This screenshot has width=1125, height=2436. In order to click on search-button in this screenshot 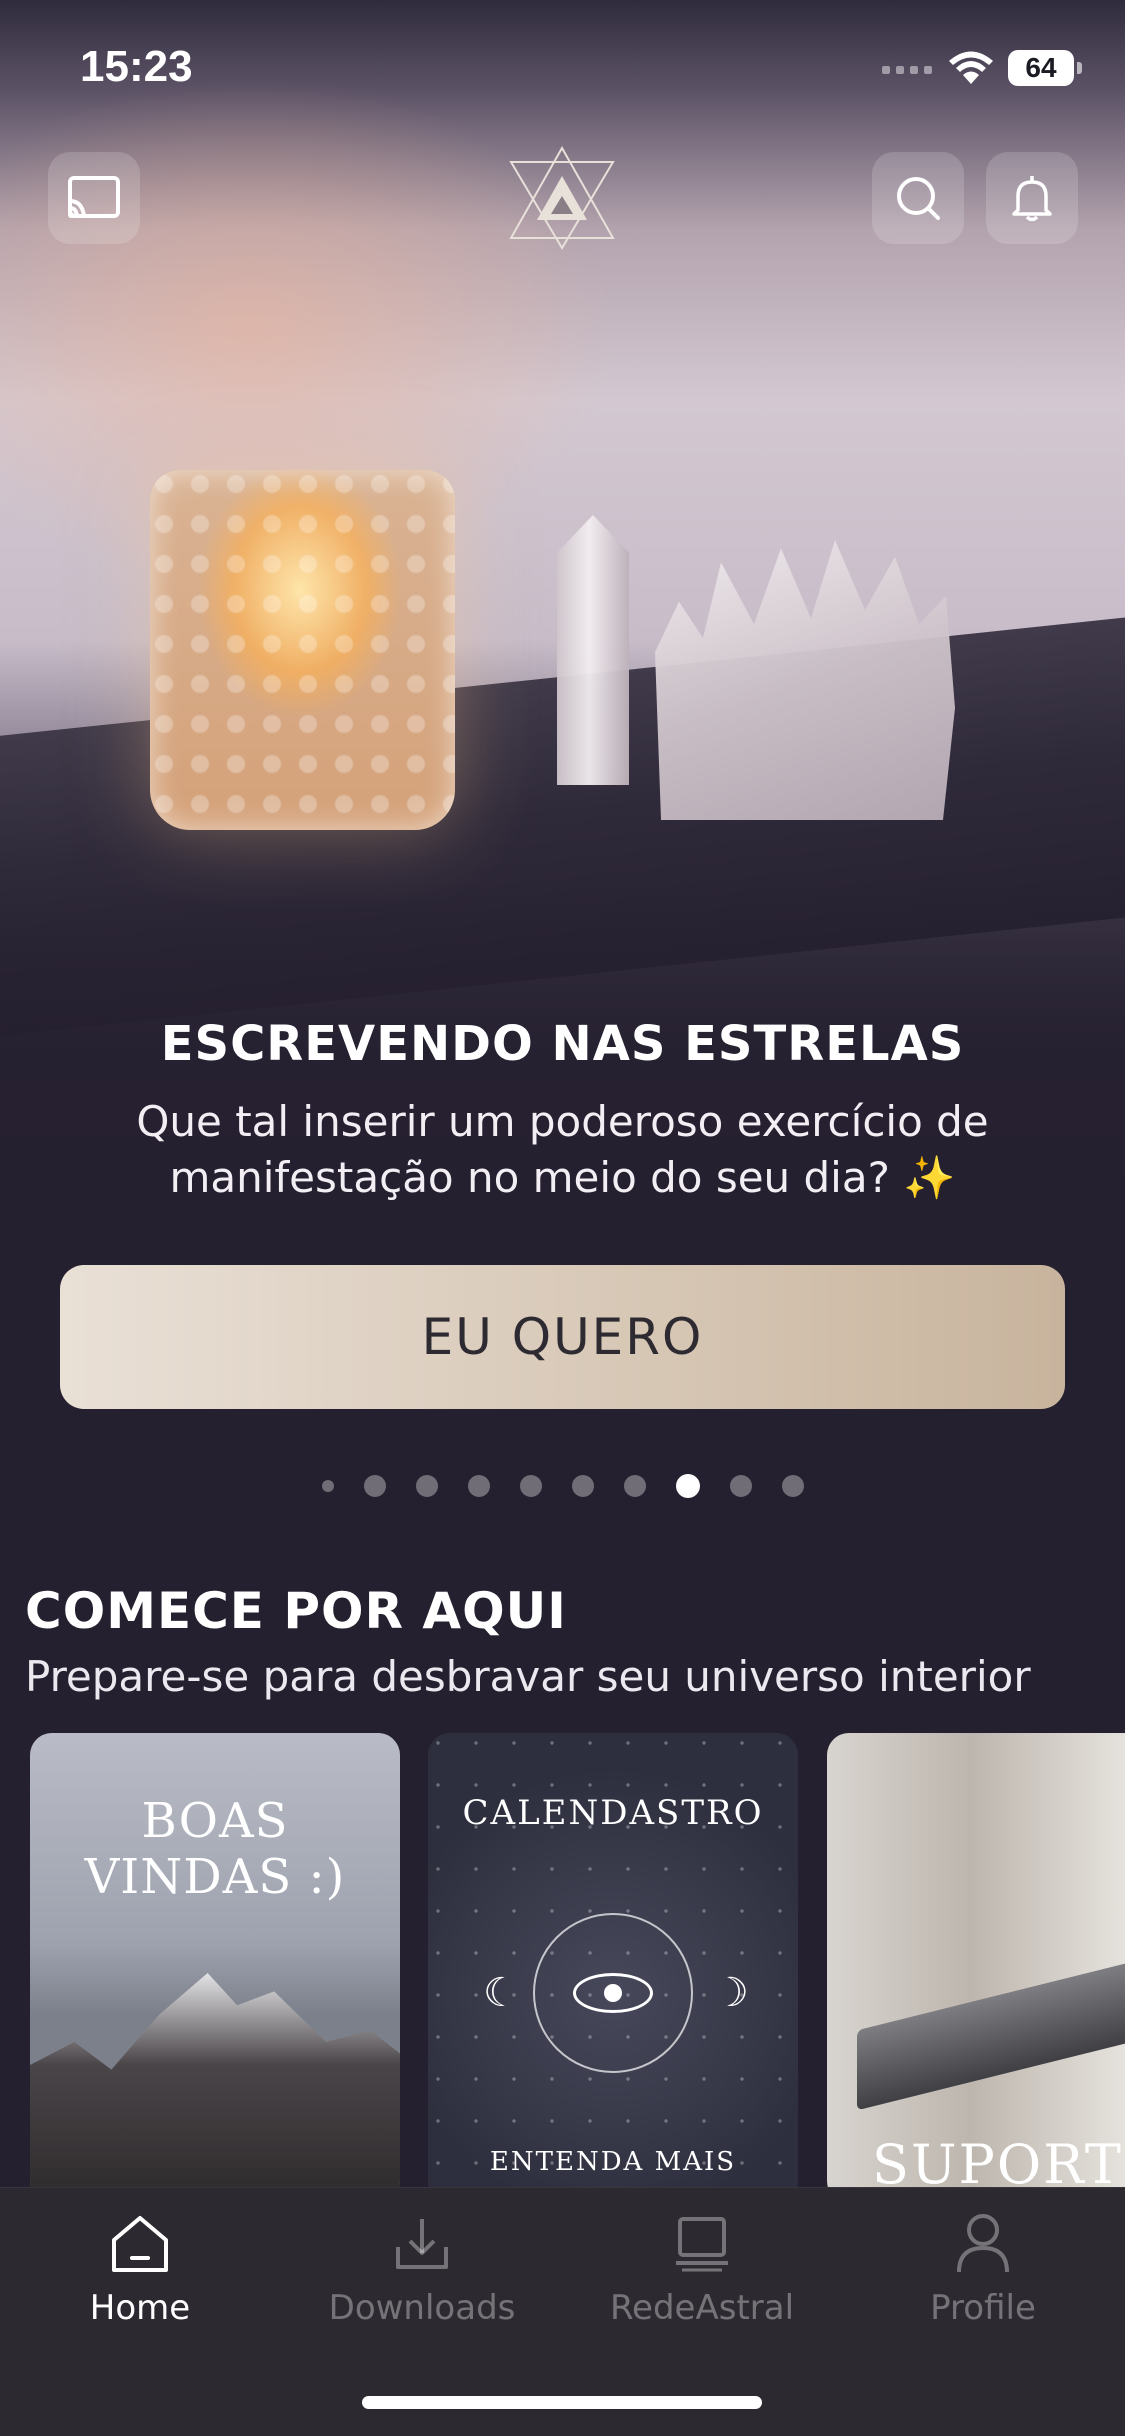, I will do `click(918, 198)`.